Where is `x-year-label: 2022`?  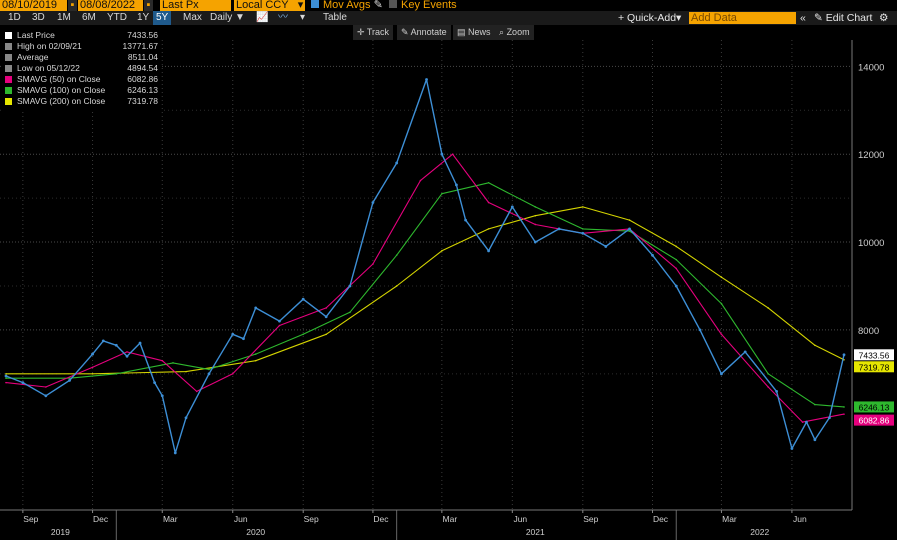 x-year-label: 2022 is located at coordinates (759, 532).